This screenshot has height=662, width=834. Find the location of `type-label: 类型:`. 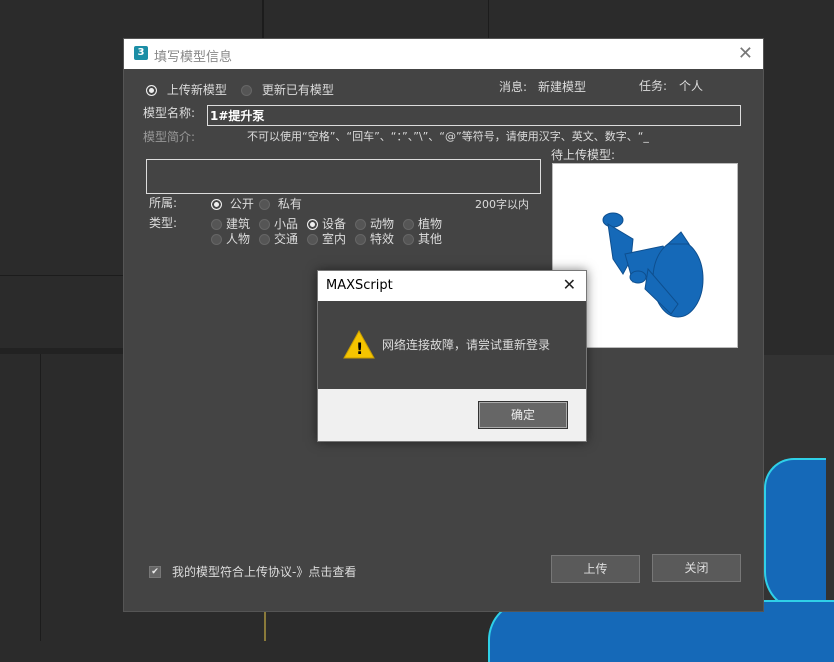

type-label: 类型: is located at coordinates (163, 223).